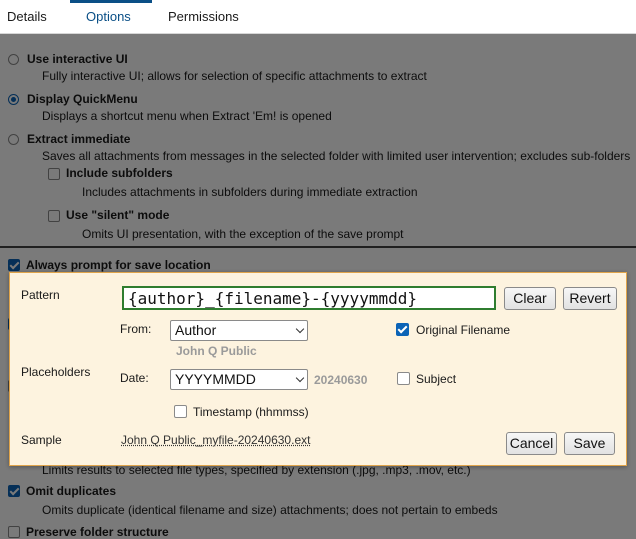 The height and width of the screenshot is (539, 636). Describe the element at coordinates (341, 380) in the screenshot. I see `date-hint: 20240630` at that location.